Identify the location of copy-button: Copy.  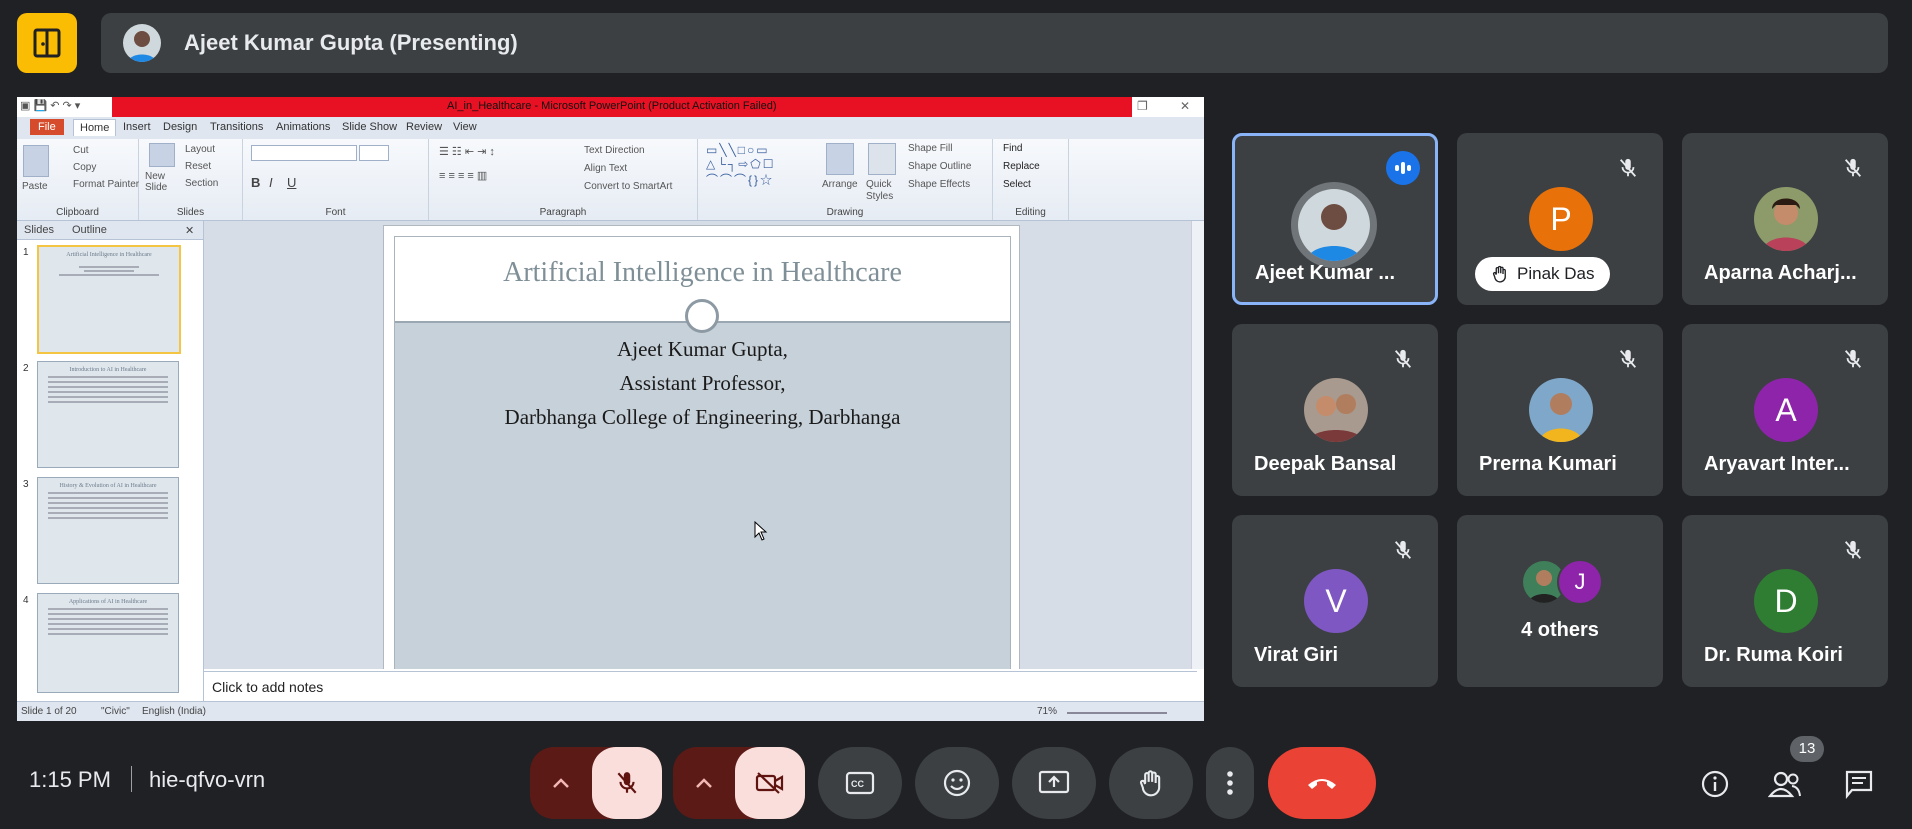
(84, 167).